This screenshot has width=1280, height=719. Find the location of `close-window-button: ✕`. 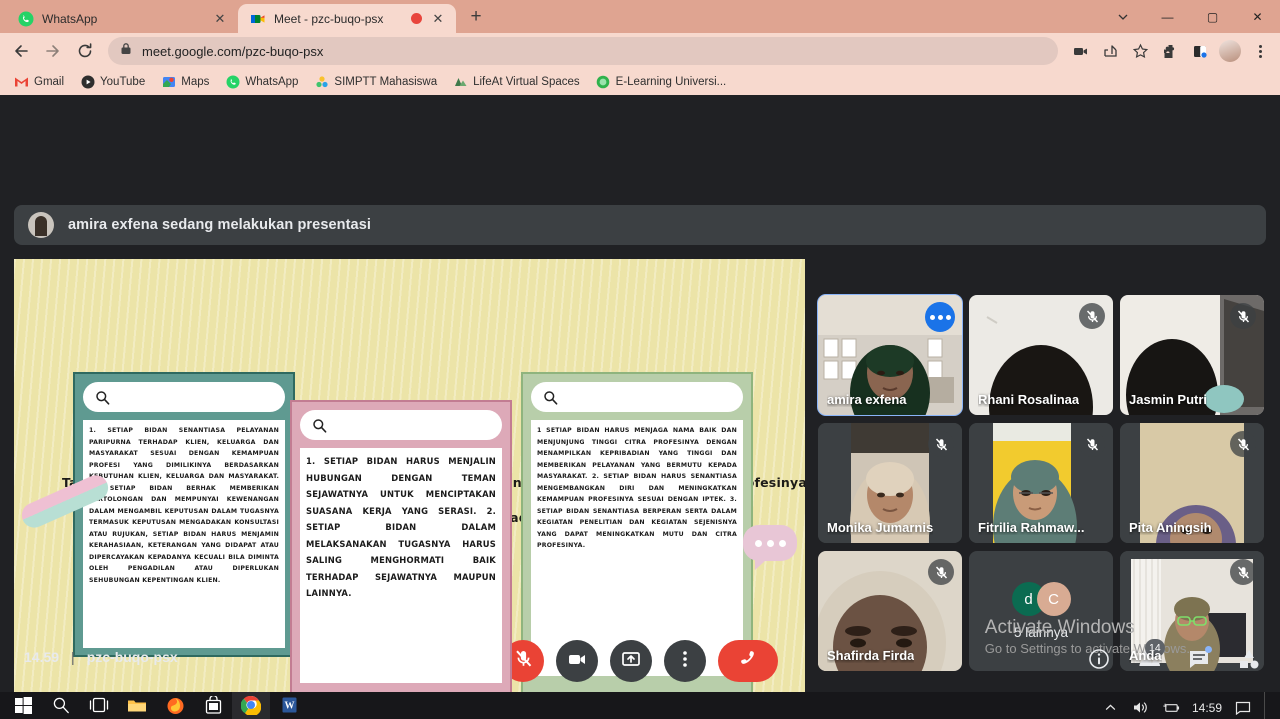

close-window-button: ✕ is located at coordinates (1257, 16).